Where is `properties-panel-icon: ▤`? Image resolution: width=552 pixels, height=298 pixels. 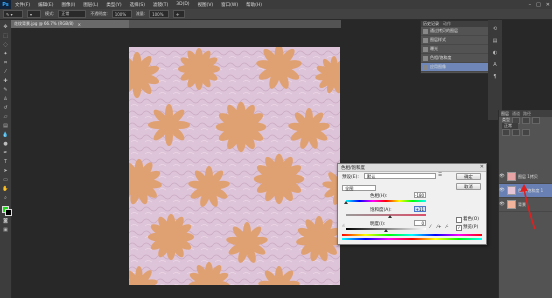
properties-panel-icon: ▤ is located at coordinates (495, 41).